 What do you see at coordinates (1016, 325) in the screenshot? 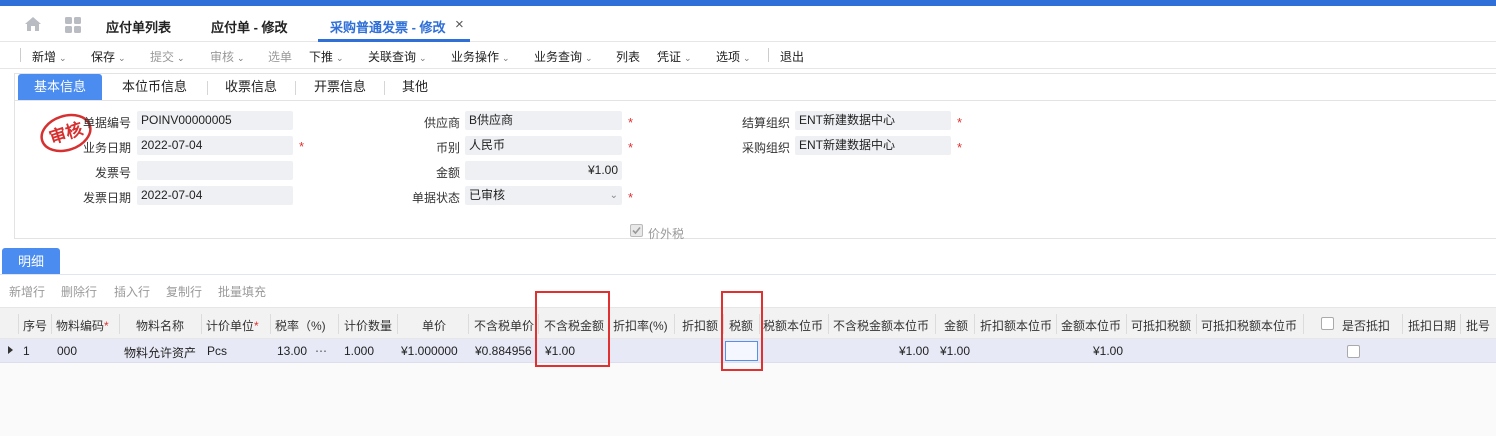
I see `col-discount-local: 折扣额本位币` at bounding box center [1016, 325].